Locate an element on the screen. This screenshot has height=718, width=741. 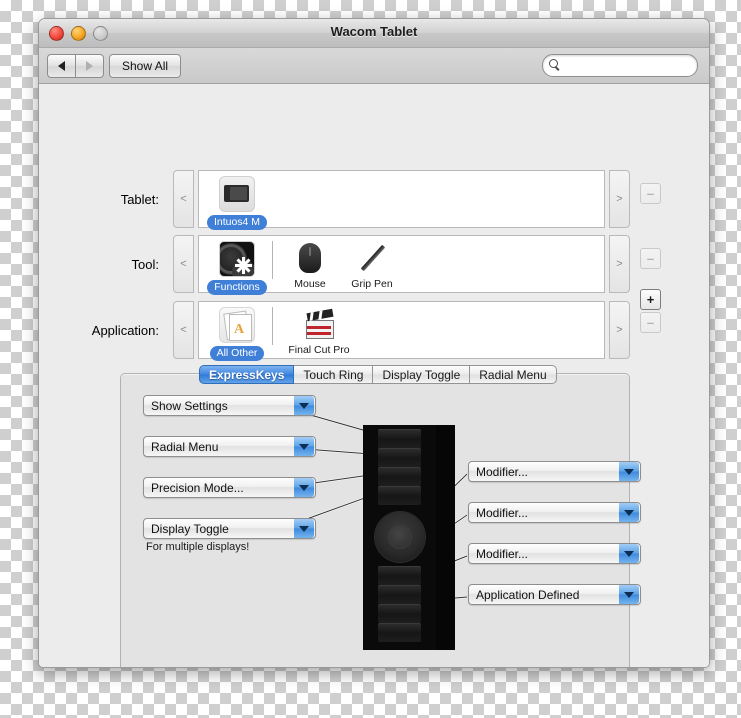
application-remove-label: – is located at coordinates (650, 322).